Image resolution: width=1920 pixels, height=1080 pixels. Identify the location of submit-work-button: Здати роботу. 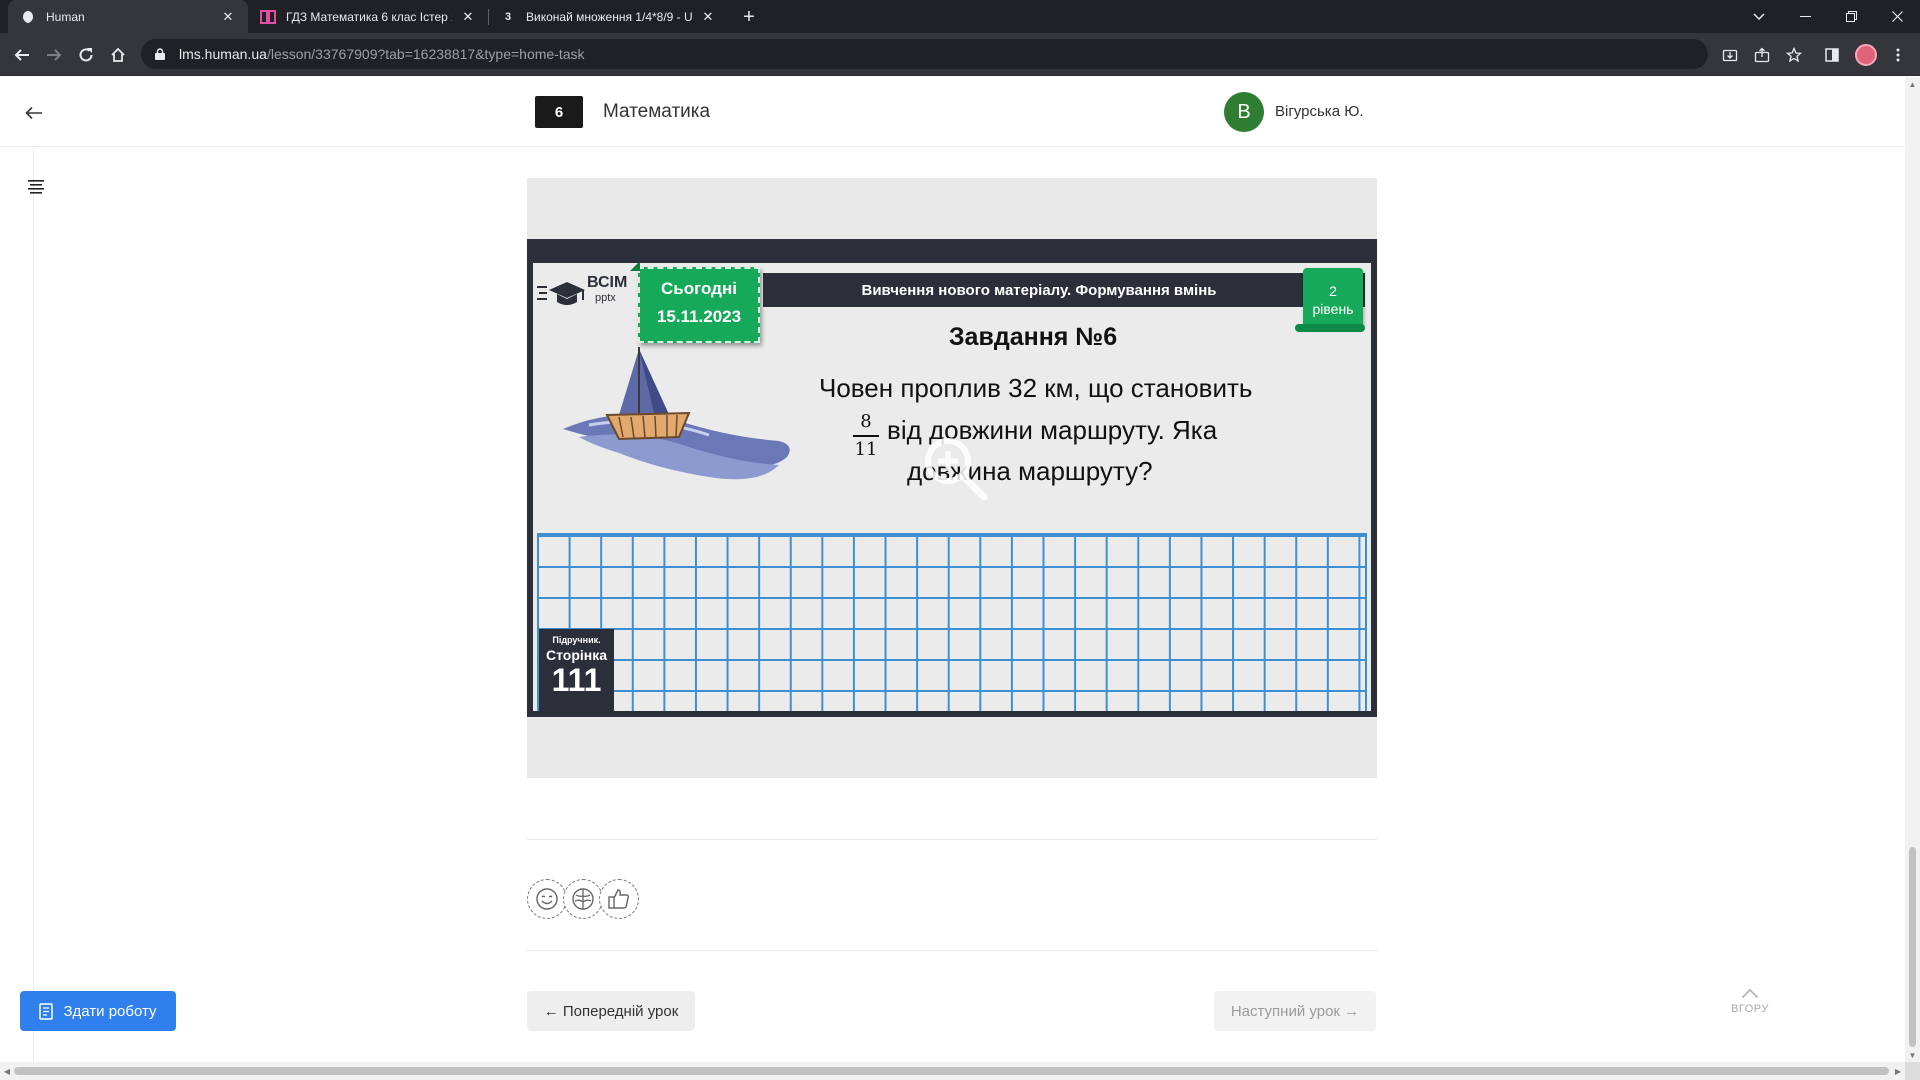
(98, 1011).